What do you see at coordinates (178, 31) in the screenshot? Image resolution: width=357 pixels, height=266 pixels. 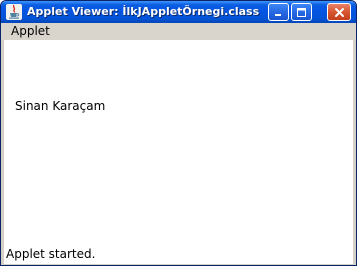 I see `menu-bar: Applet` at bounding box center [178, 31].